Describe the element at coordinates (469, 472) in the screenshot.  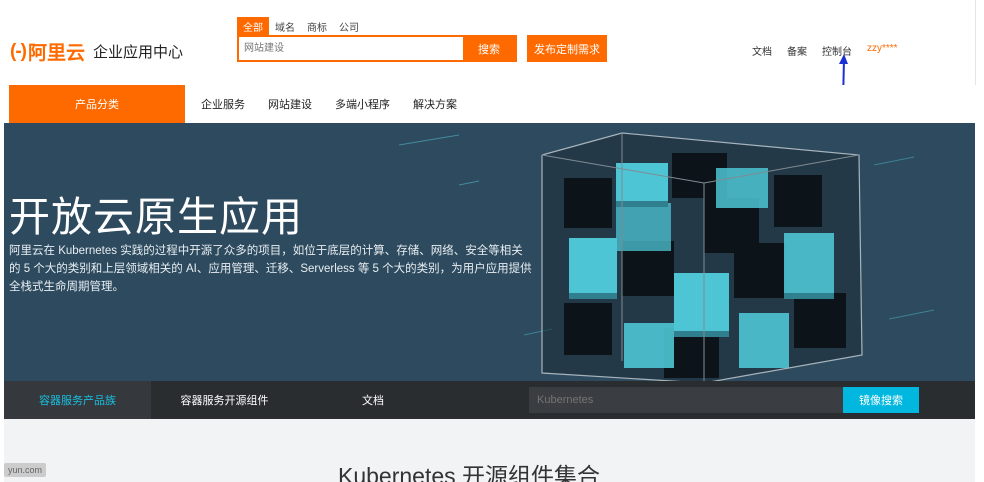
I see `section-title: Kubernetes 开源组件集合` at that location.